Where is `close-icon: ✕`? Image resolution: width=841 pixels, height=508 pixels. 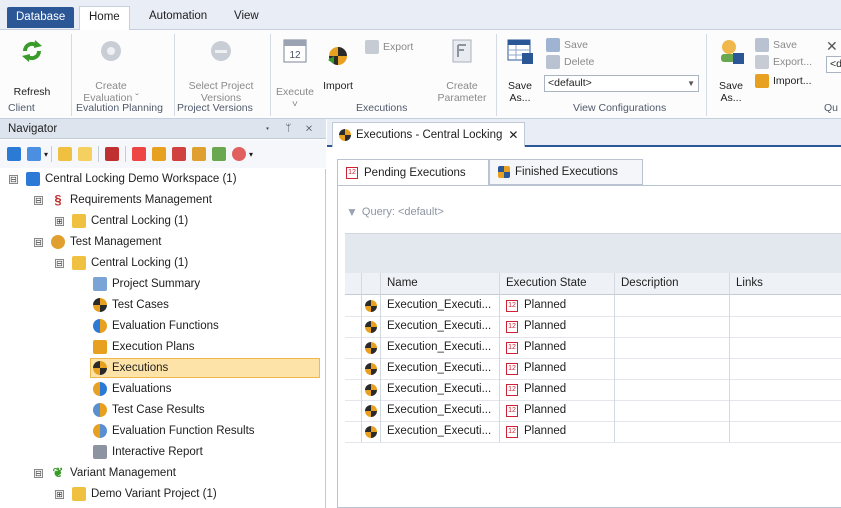 close-icon: ✕ is located at coordinates (513, 135).